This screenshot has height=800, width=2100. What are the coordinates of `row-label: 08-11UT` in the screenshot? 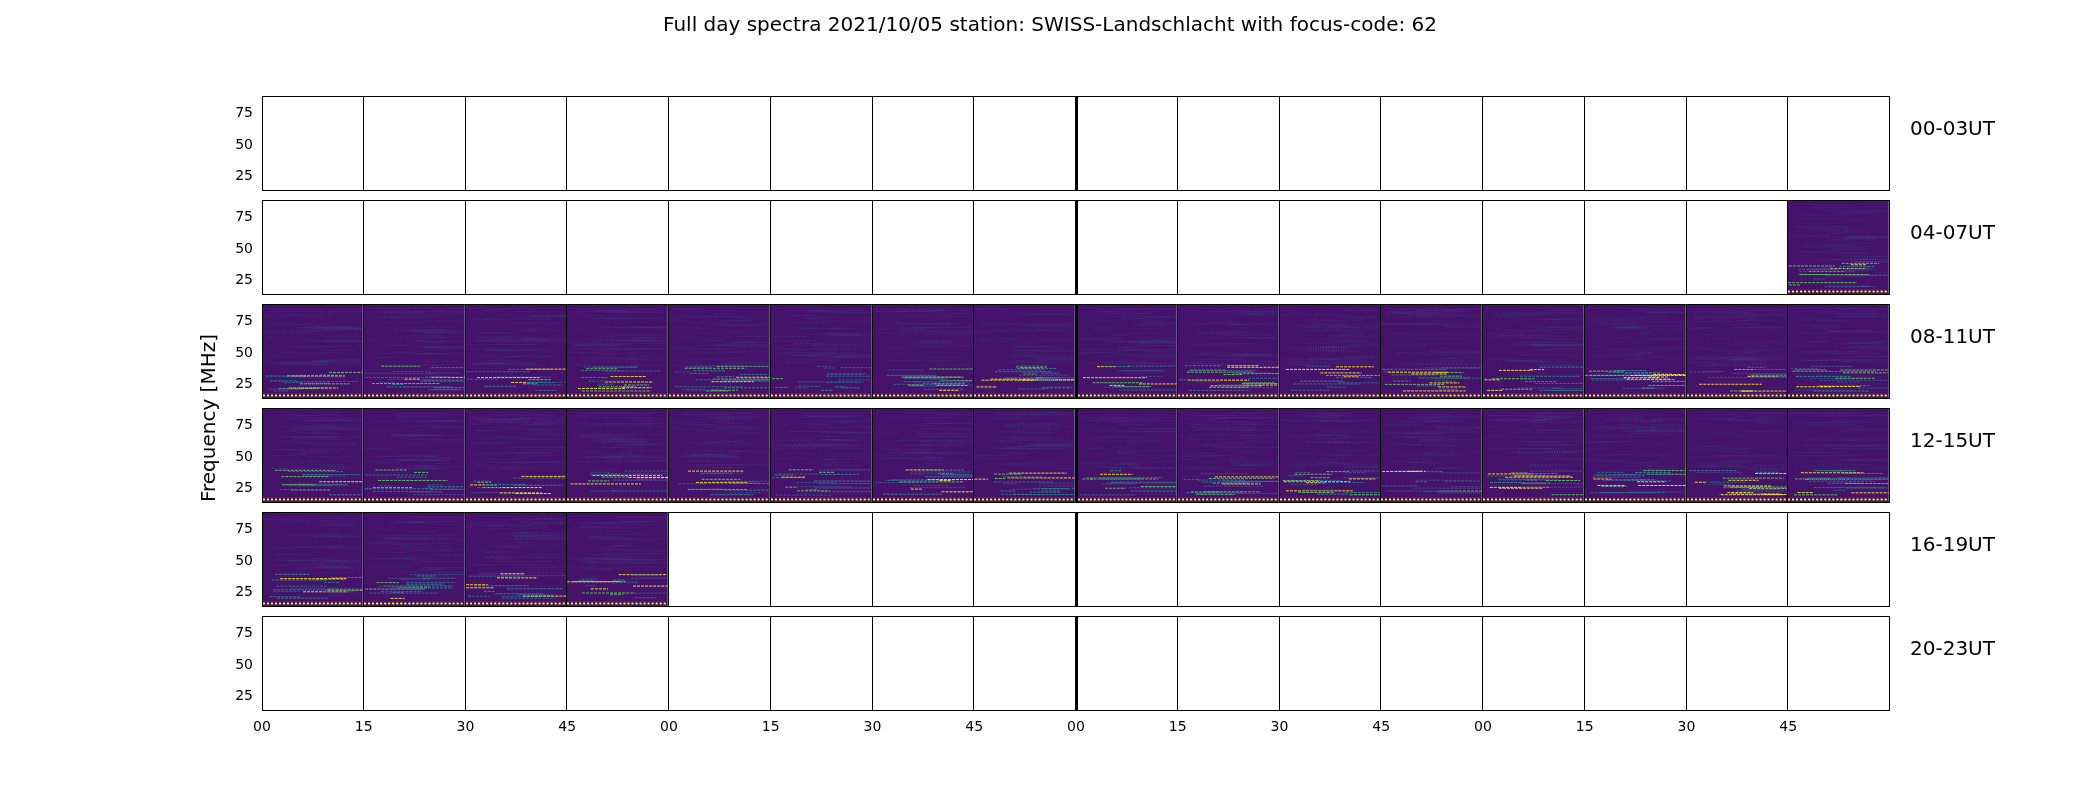 It's located at (1952, 336).